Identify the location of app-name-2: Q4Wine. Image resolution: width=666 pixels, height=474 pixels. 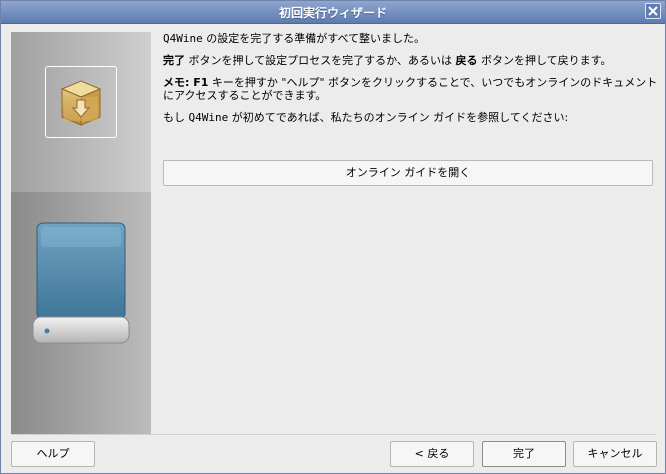
(208, 117).